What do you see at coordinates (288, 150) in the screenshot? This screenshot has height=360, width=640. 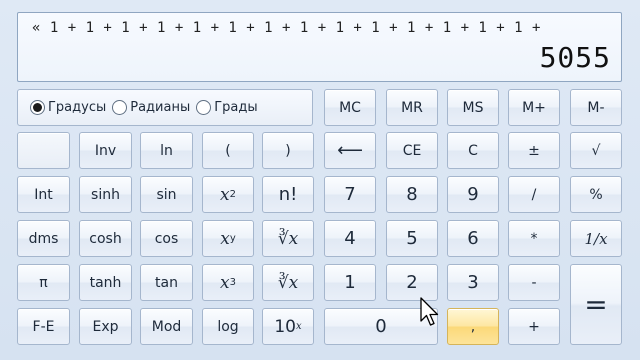 I see `close-paren-button: )` at bounding box center [288, 150].